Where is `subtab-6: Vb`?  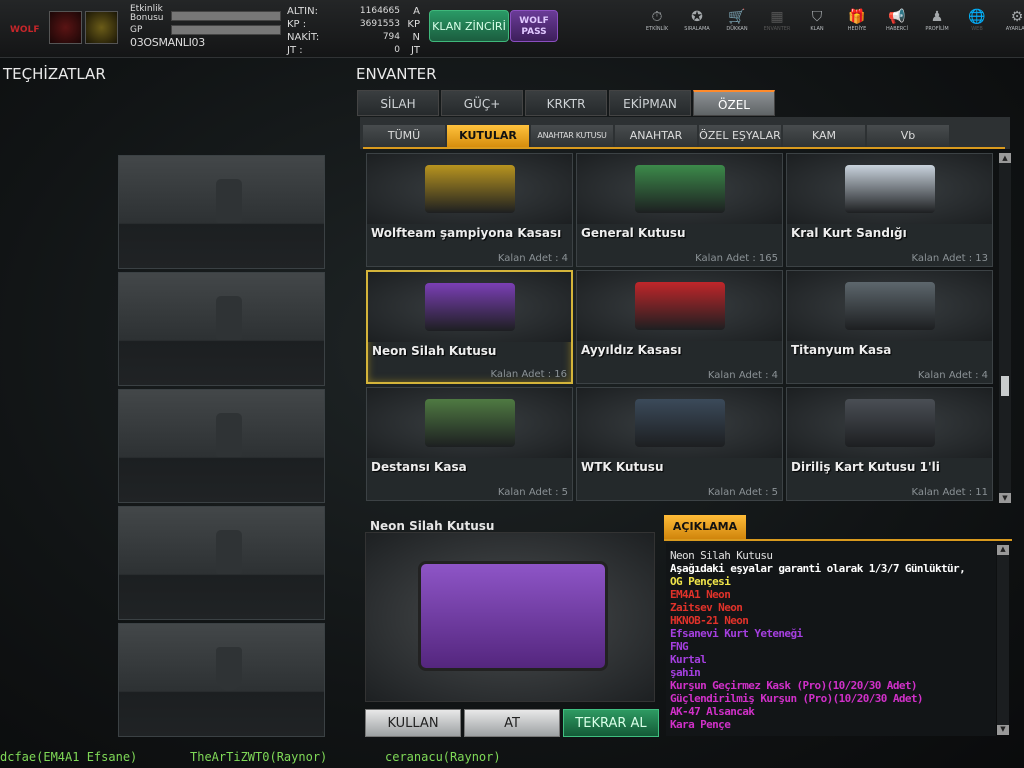 subtab-6: Vb is located at coordinates (908, 136).